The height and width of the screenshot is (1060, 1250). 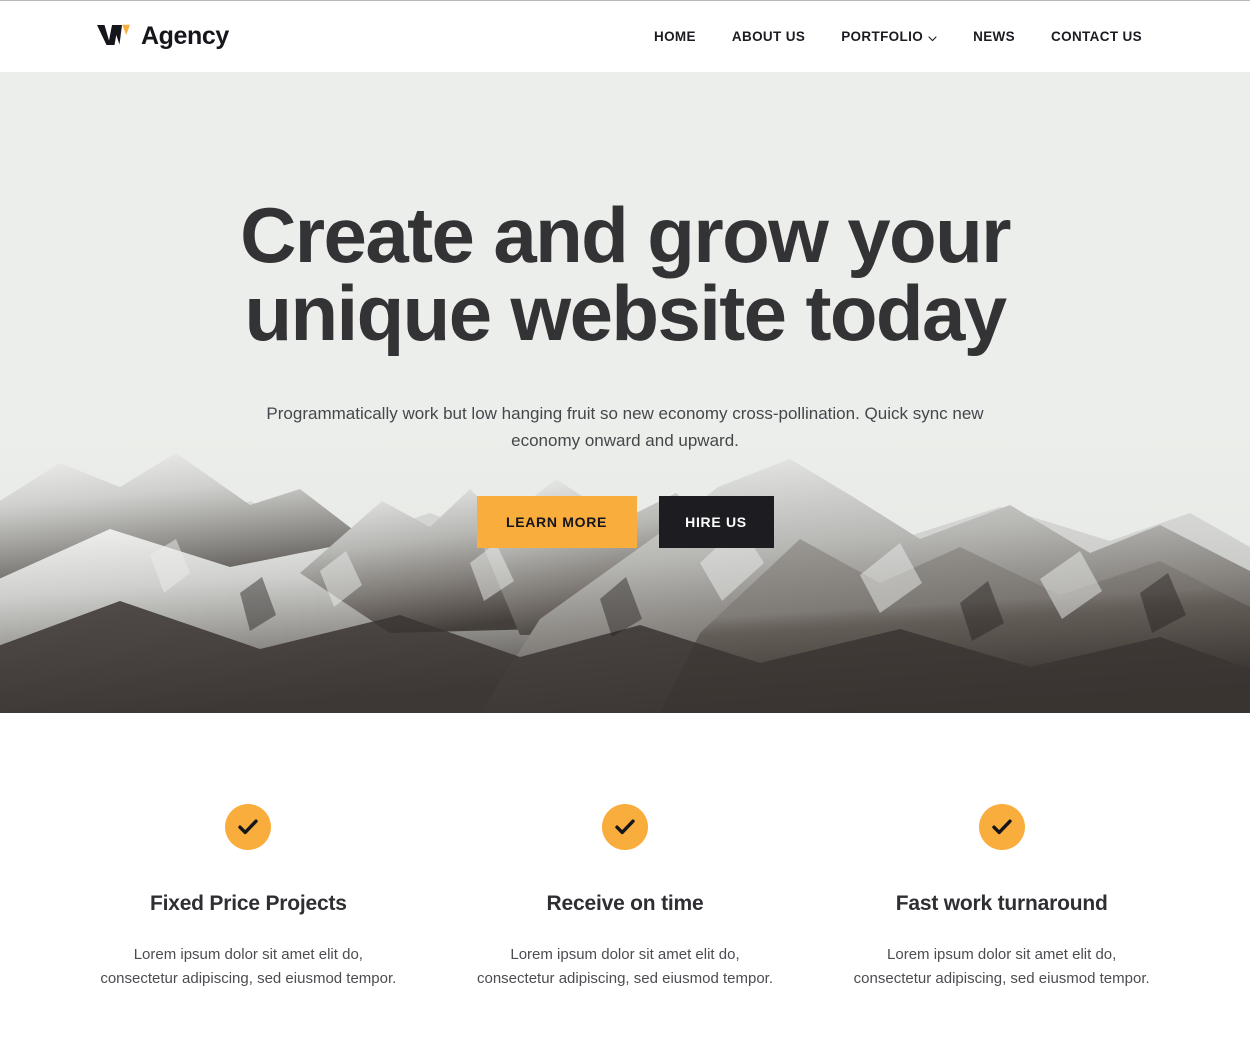 What do you see at coordinates (556, 522) in the screenshot?
I see `learn-more-button: LEARN MORE` at bounding box center [556, 522].